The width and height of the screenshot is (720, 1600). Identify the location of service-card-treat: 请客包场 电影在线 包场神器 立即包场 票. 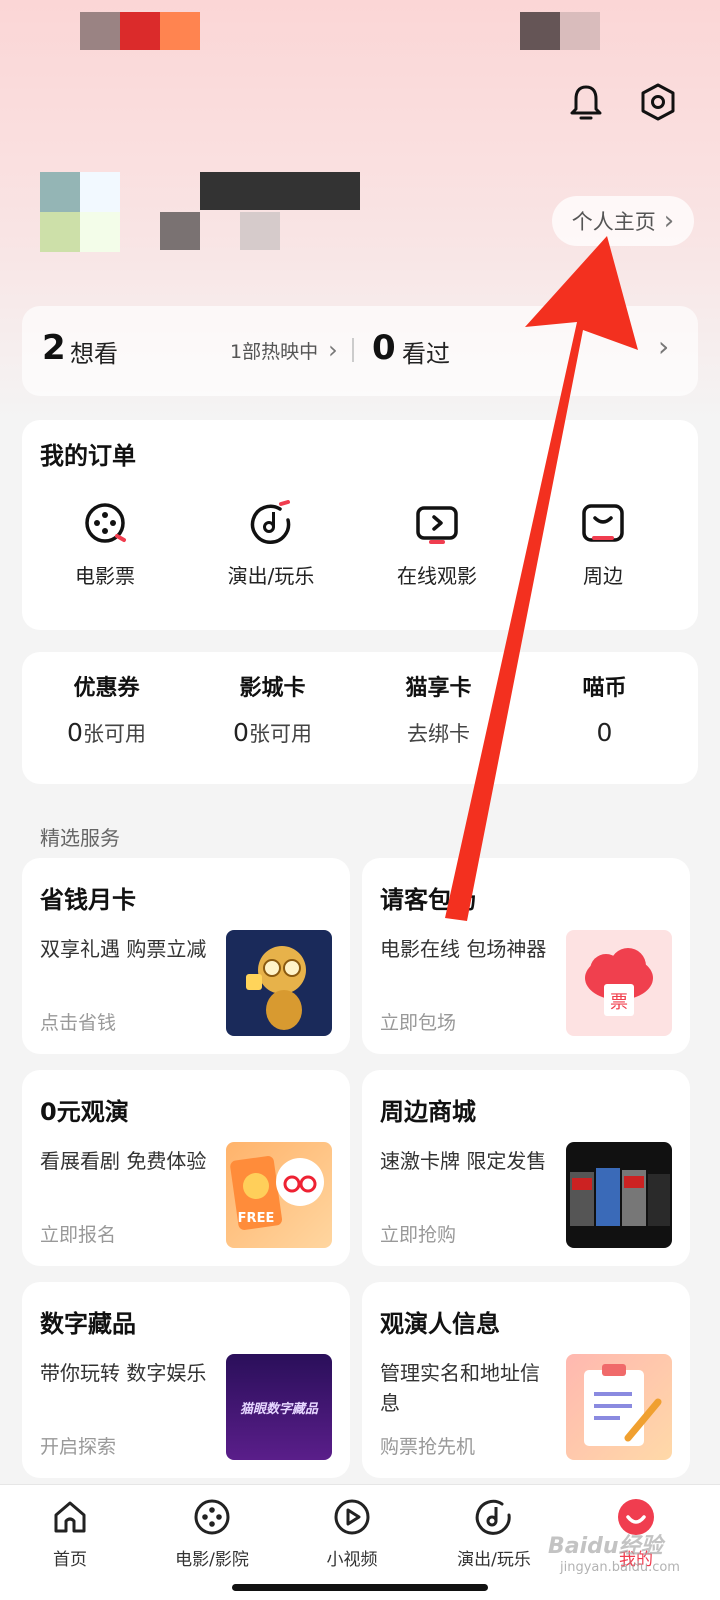
(526, 956).